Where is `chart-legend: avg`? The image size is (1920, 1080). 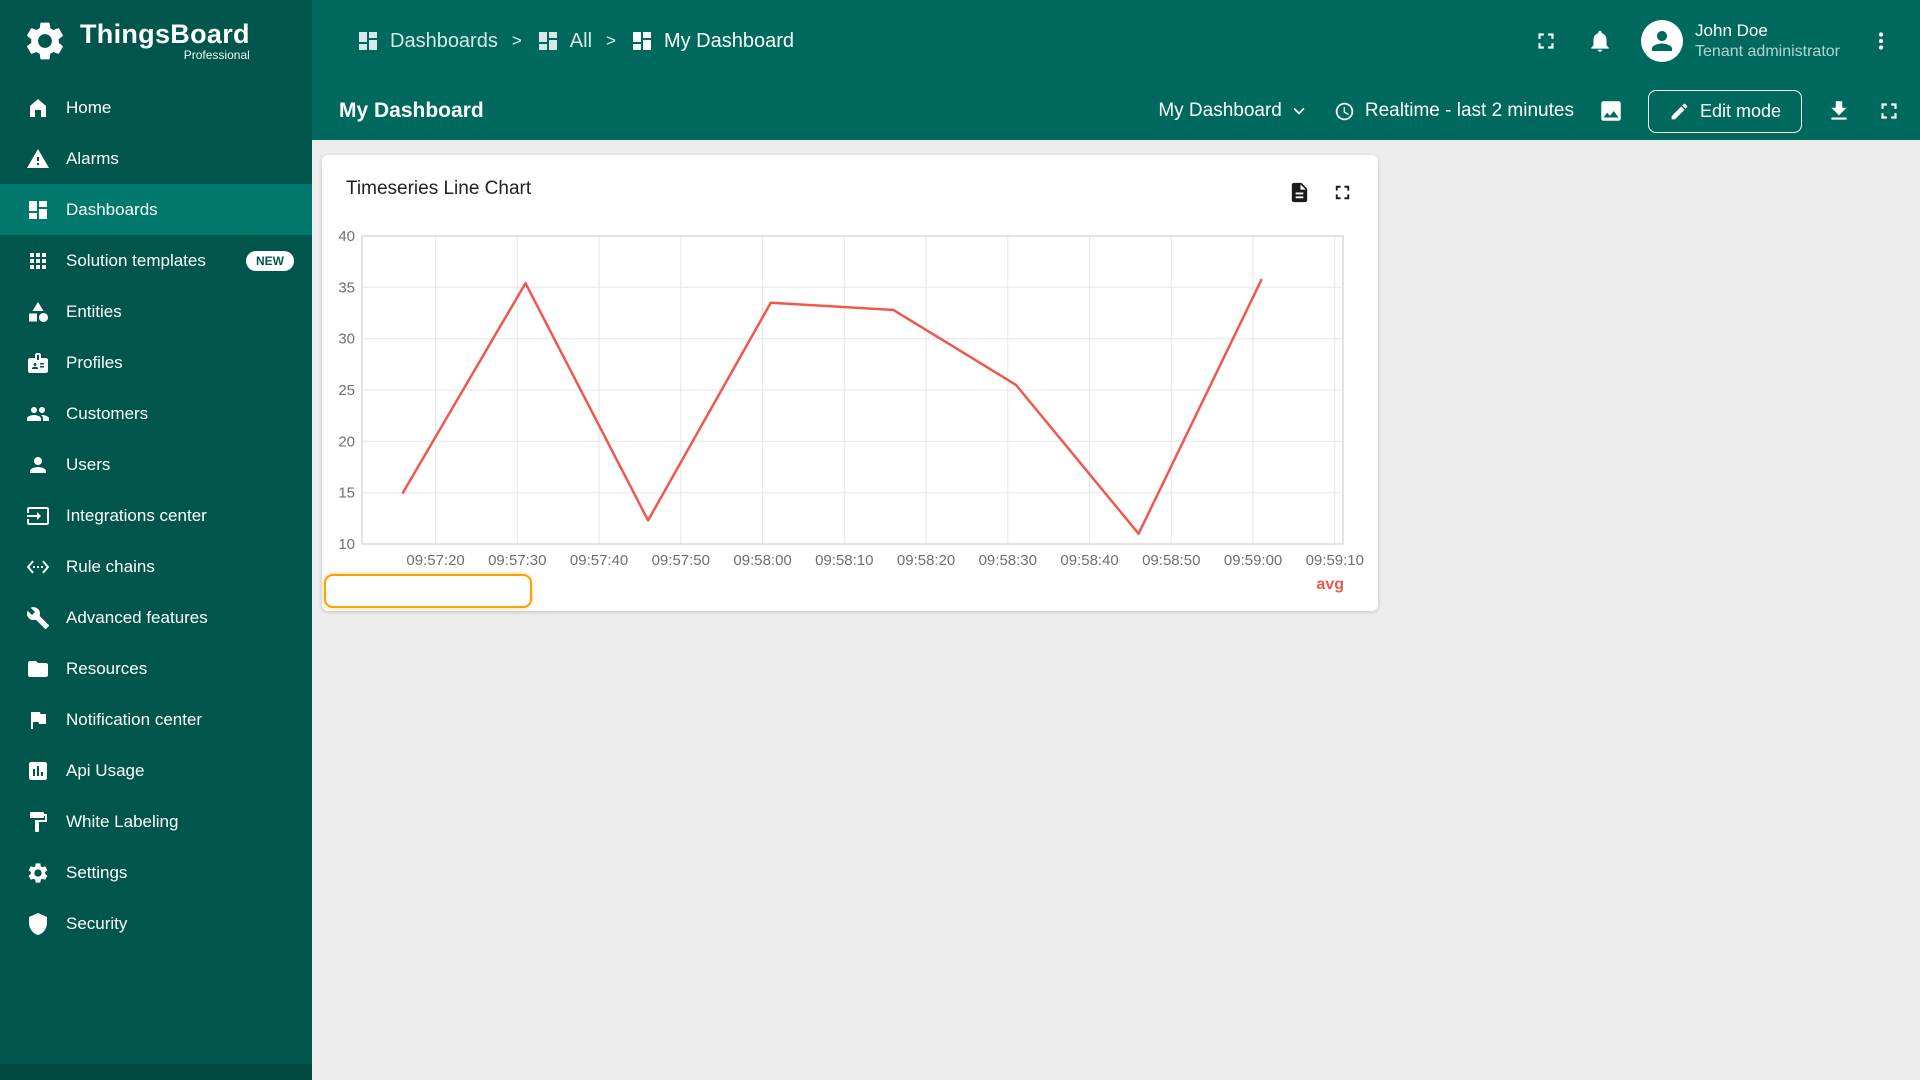
chart-legend: avg is located at coordinates (1330, 585).